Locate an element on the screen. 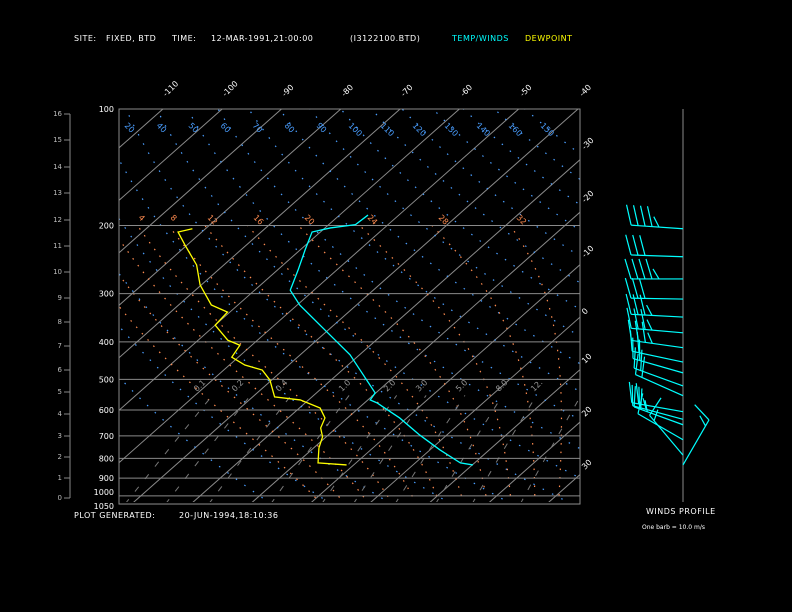 The image size is (792, 612). height-label: 16 is located at coordinates (57, 114).